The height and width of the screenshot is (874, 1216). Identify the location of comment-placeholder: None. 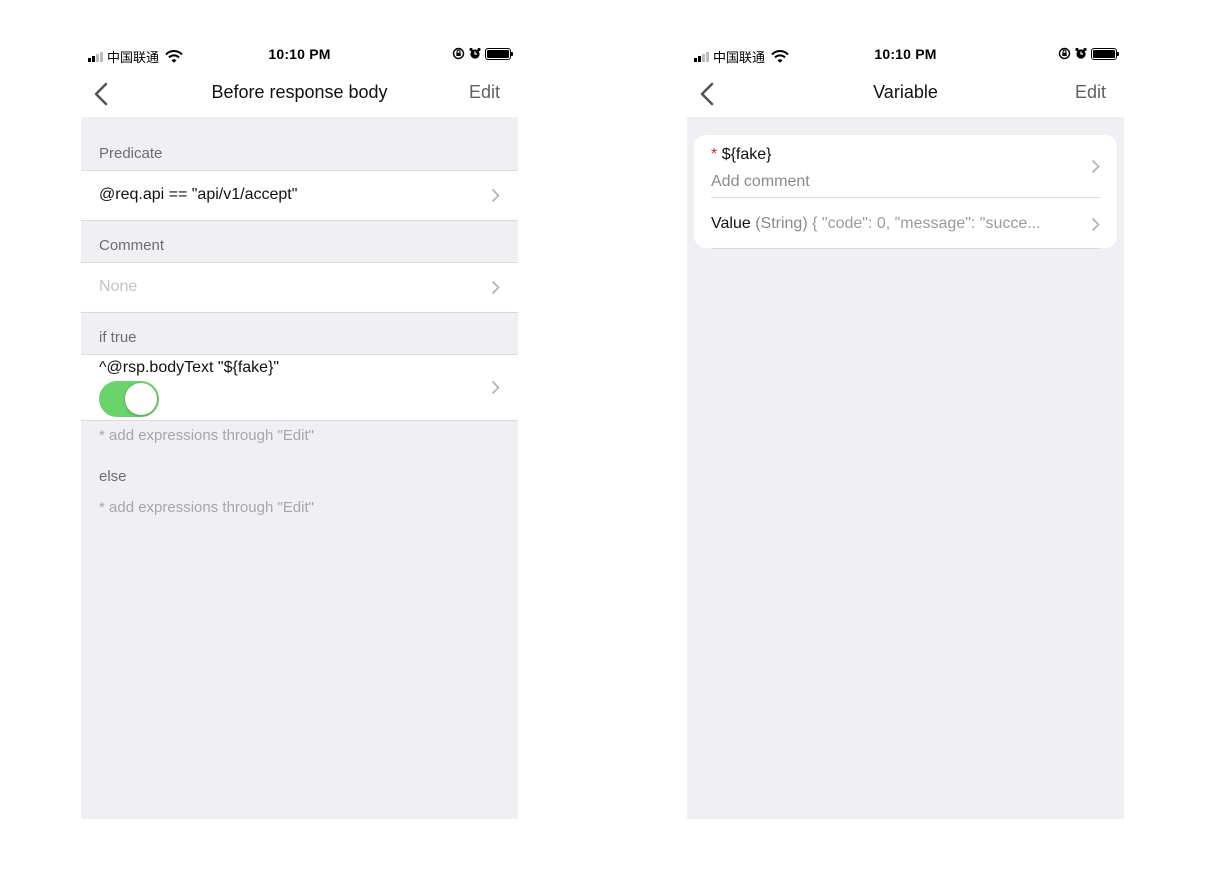
(118, 286).